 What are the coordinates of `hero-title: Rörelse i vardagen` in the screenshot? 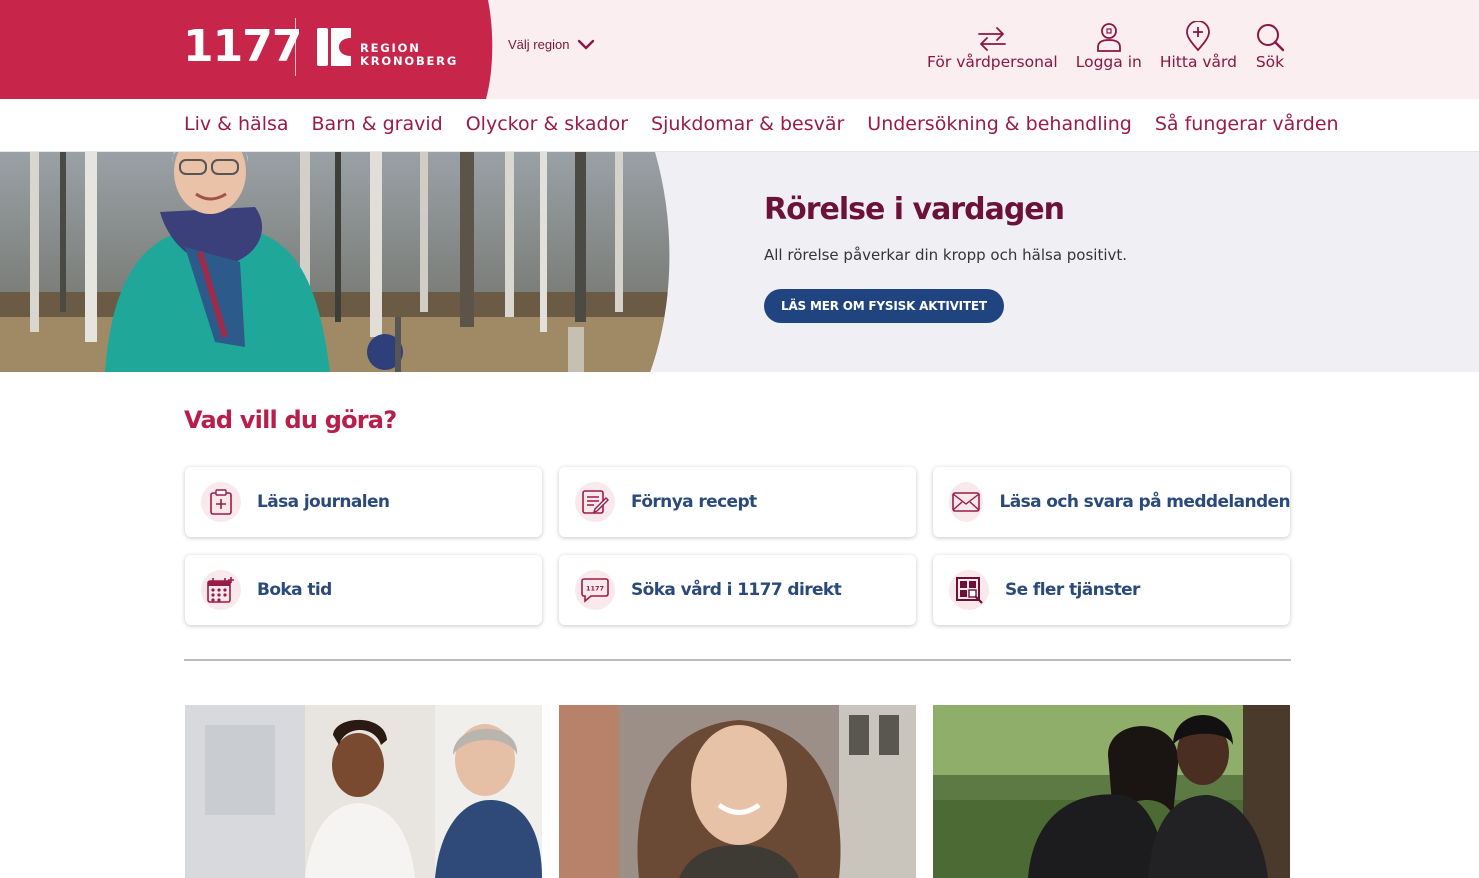 It's located at (914, 209).